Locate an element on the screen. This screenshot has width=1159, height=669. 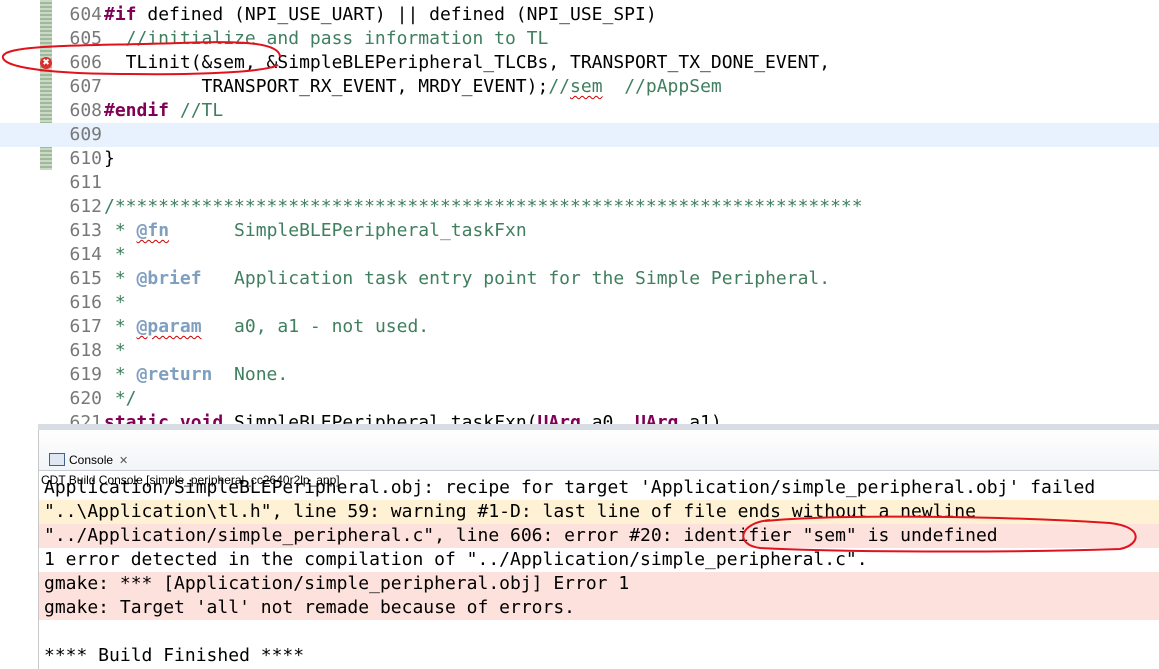
code-line-617: 617 * @param a0, a1 - not used. is located at coordinates (579, 327).